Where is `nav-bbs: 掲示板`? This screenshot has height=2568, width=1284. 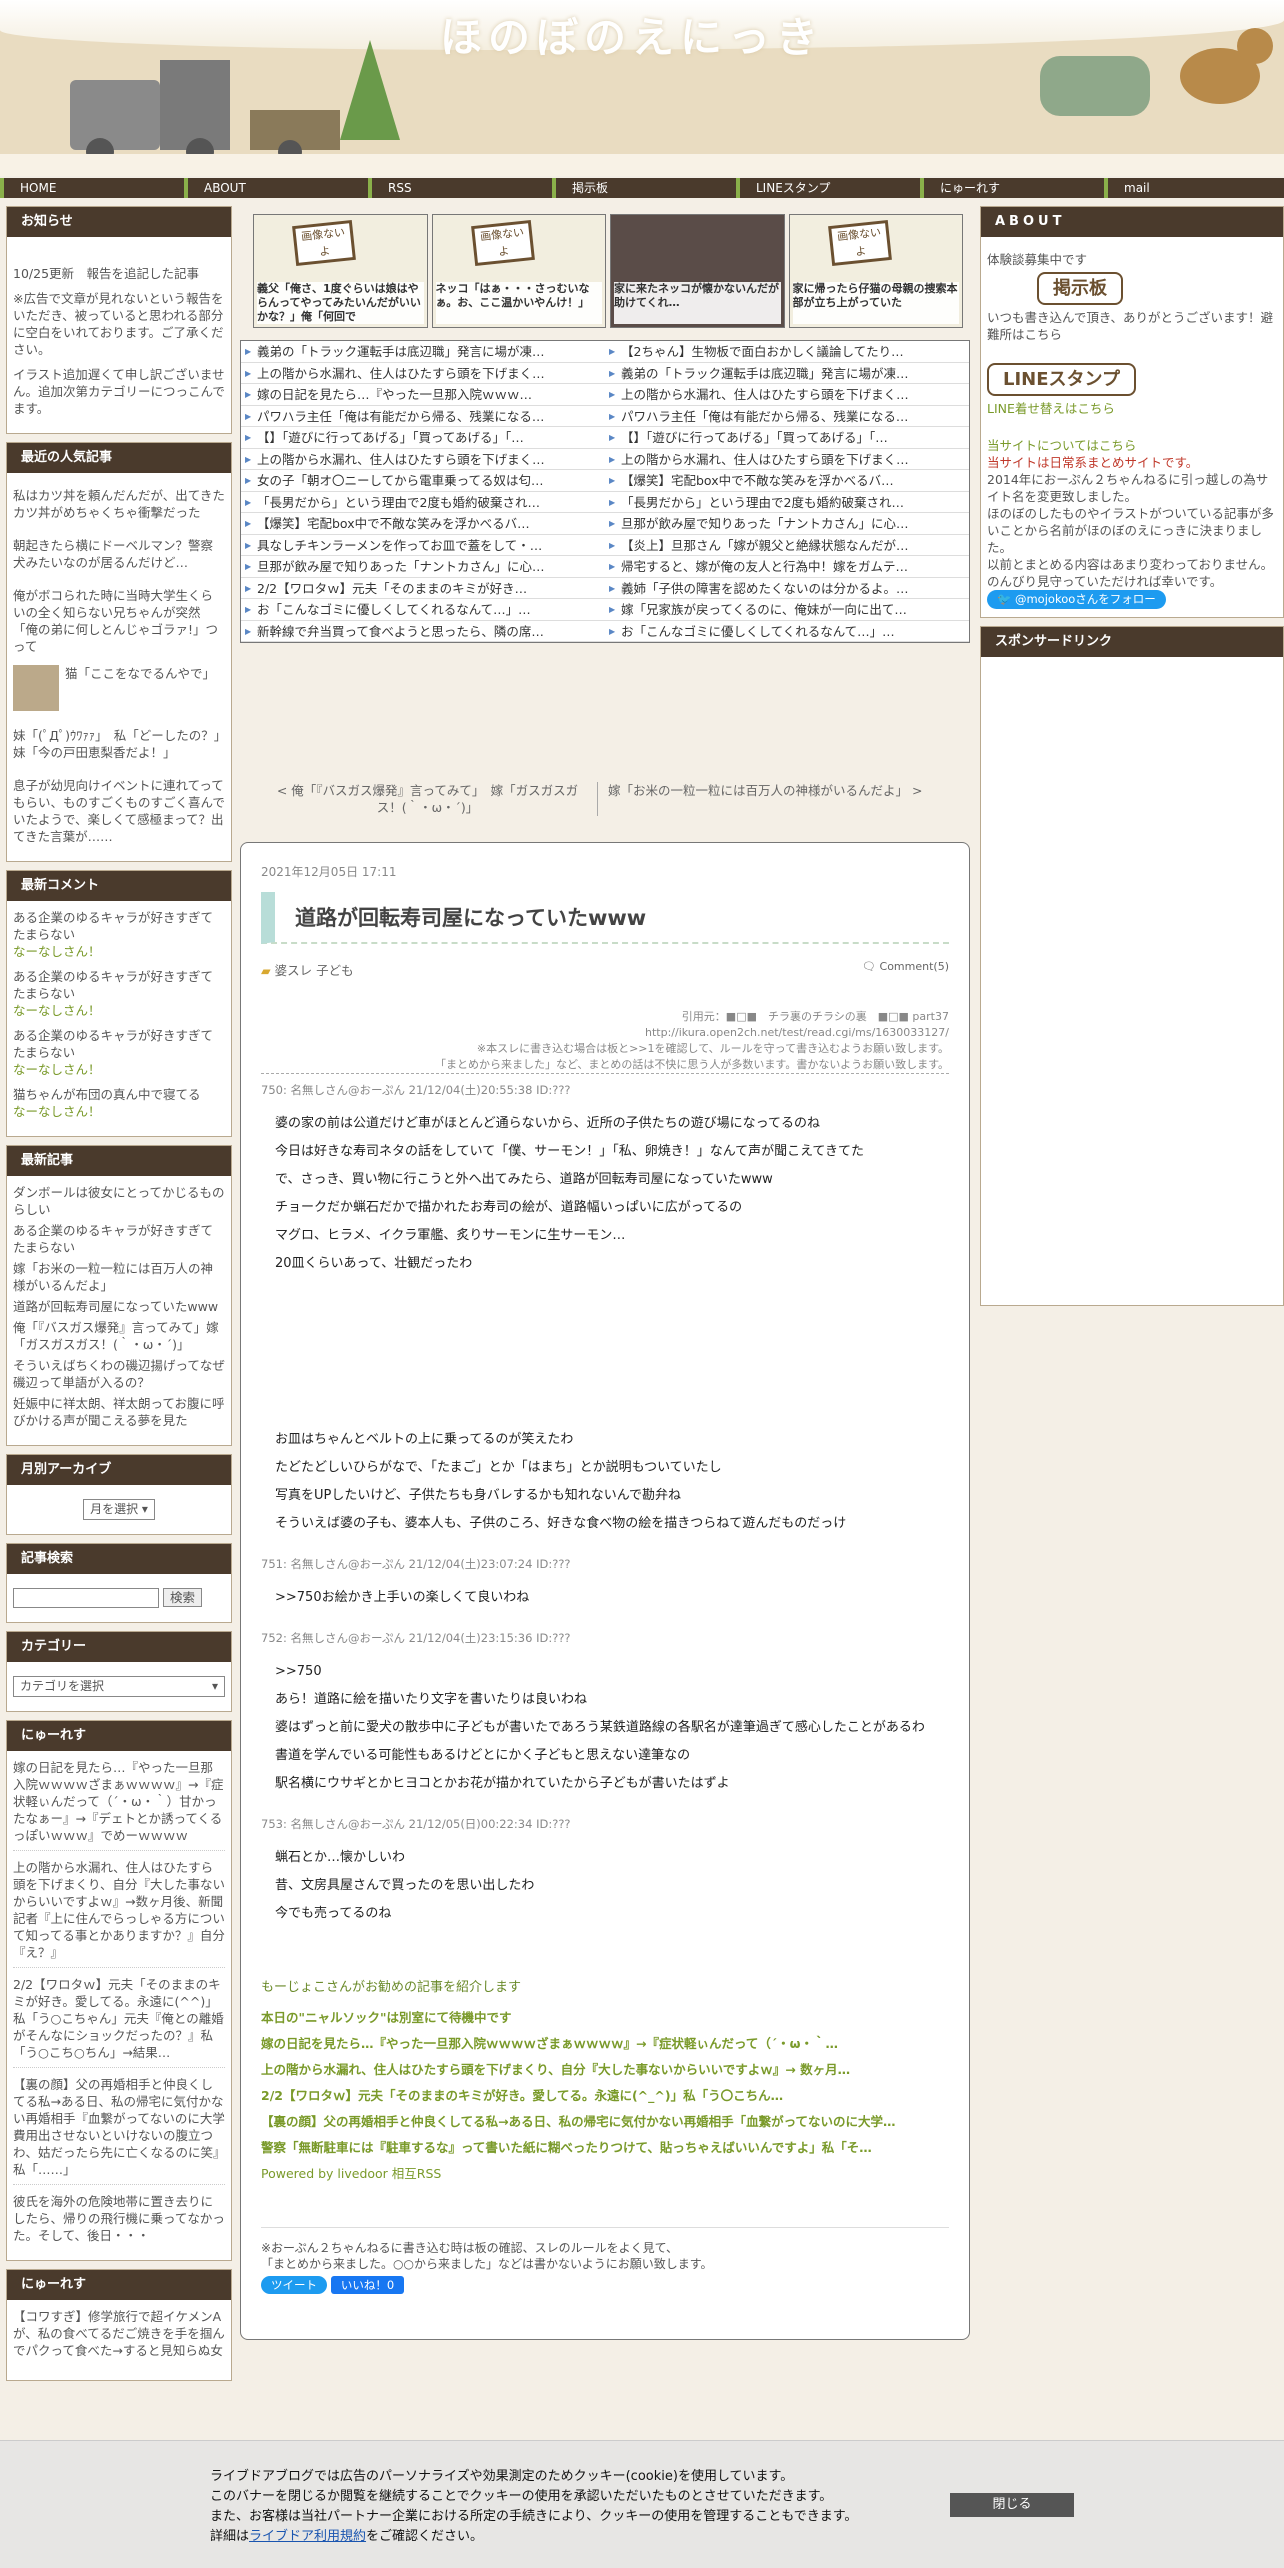
nav-bbs: 掲示板 is located at coordinates (644, 188).